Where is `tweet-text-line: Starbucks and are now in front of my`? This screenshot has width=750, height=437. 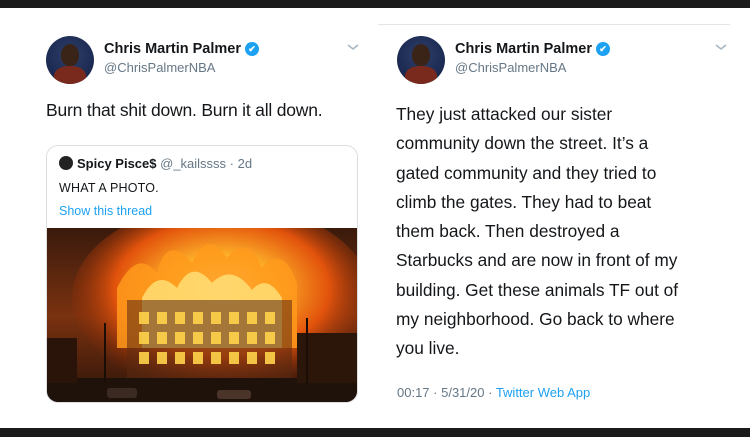
tweet-text-line: Starbucks and are now in front of my is located at coordinates (537, 260).